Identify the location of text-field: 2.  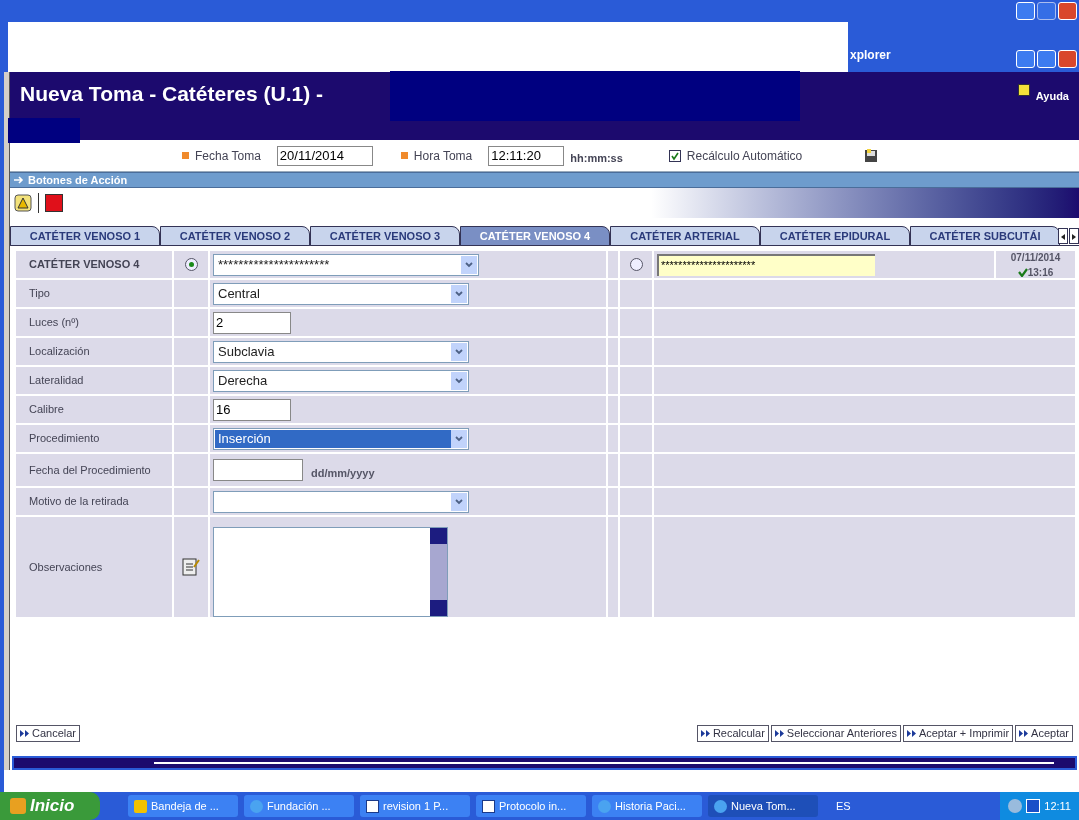
(252, 322).